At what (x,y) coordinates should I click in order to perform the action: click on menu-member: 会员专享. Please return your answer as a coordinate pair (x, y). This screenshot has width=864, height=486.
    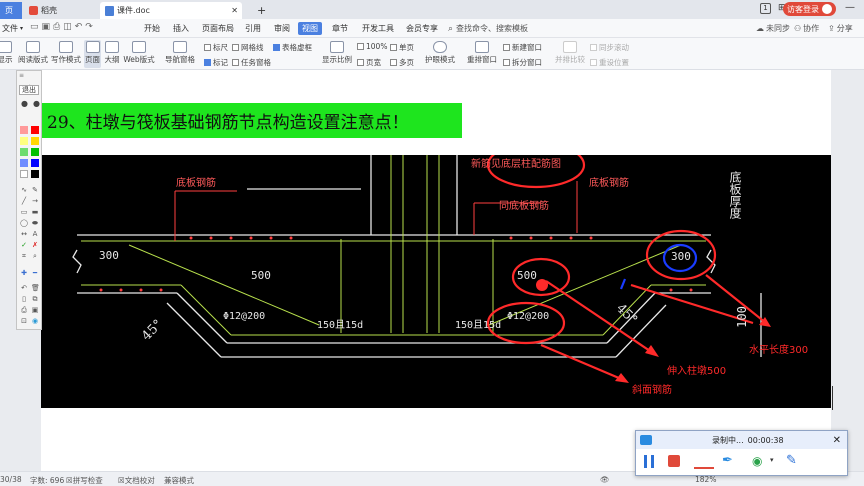
    Looking at the image, I should click on (422, 28).